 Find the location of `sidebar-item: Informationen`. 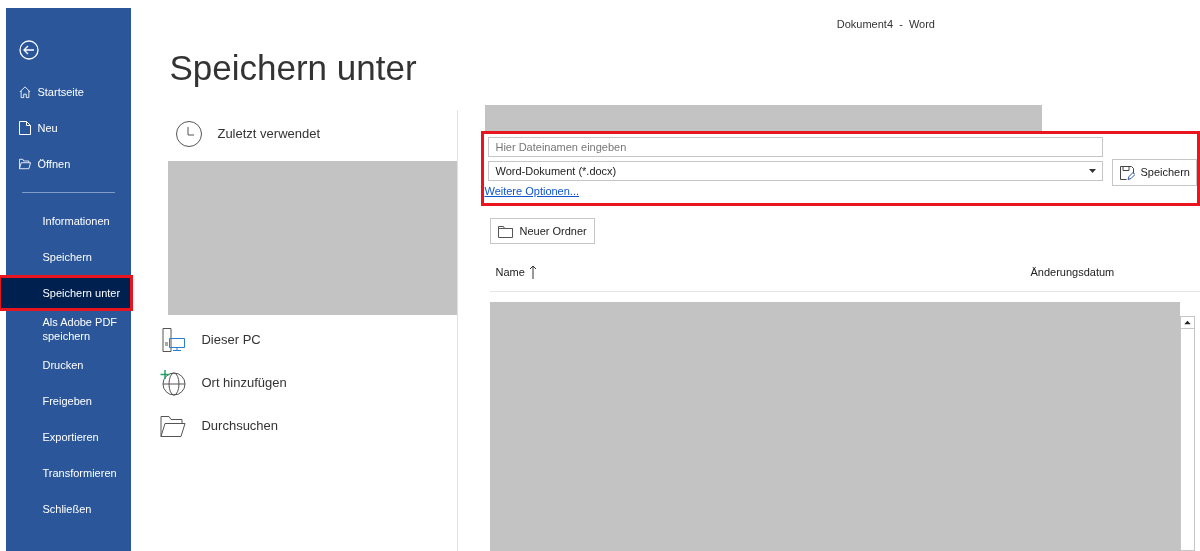

sidebar-item: Informationen is located at coordinates (67, 221).